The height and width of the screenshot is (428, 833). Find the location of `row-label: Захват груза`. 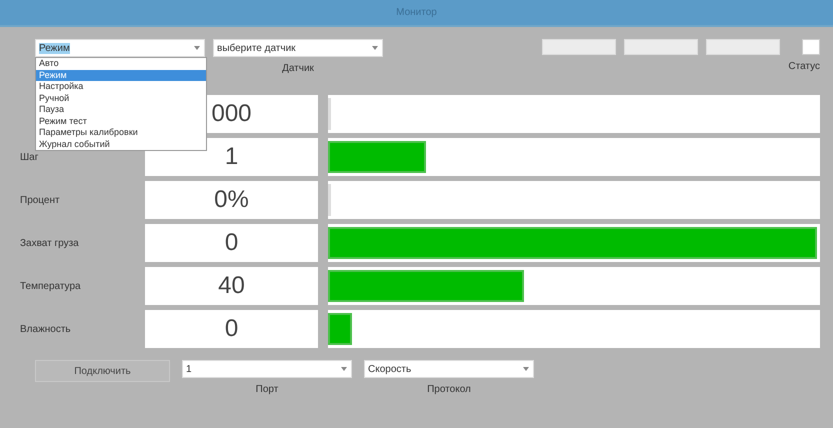

row-label: Захват груза is located at coordinates (49, 243).